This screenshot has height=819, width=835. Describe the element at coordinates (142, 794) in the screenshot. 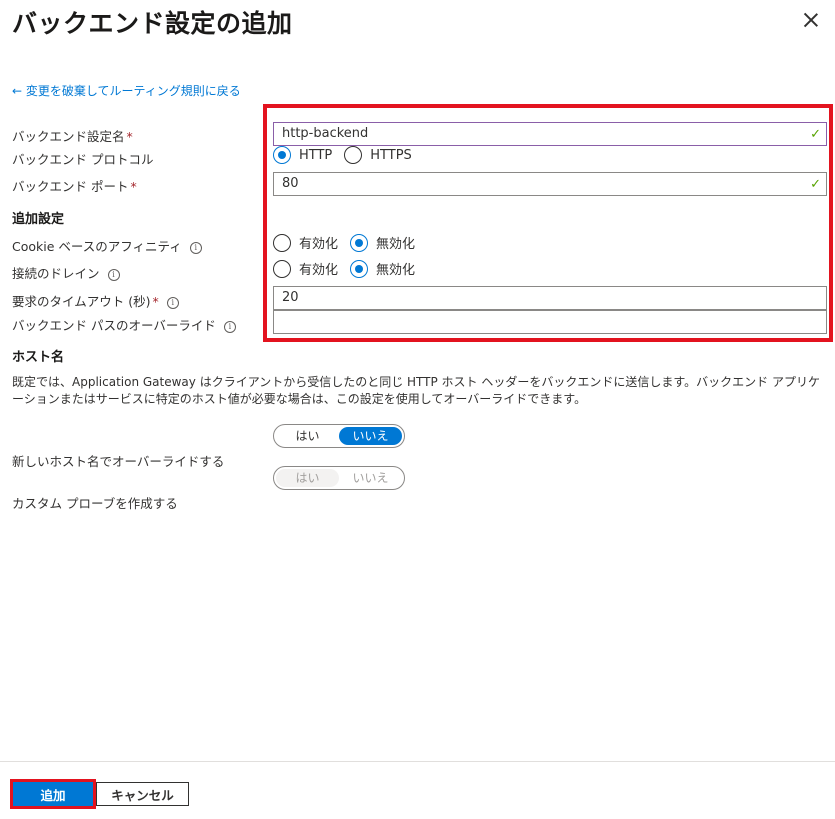

I see `cancel-button: キャンセル` at that location.